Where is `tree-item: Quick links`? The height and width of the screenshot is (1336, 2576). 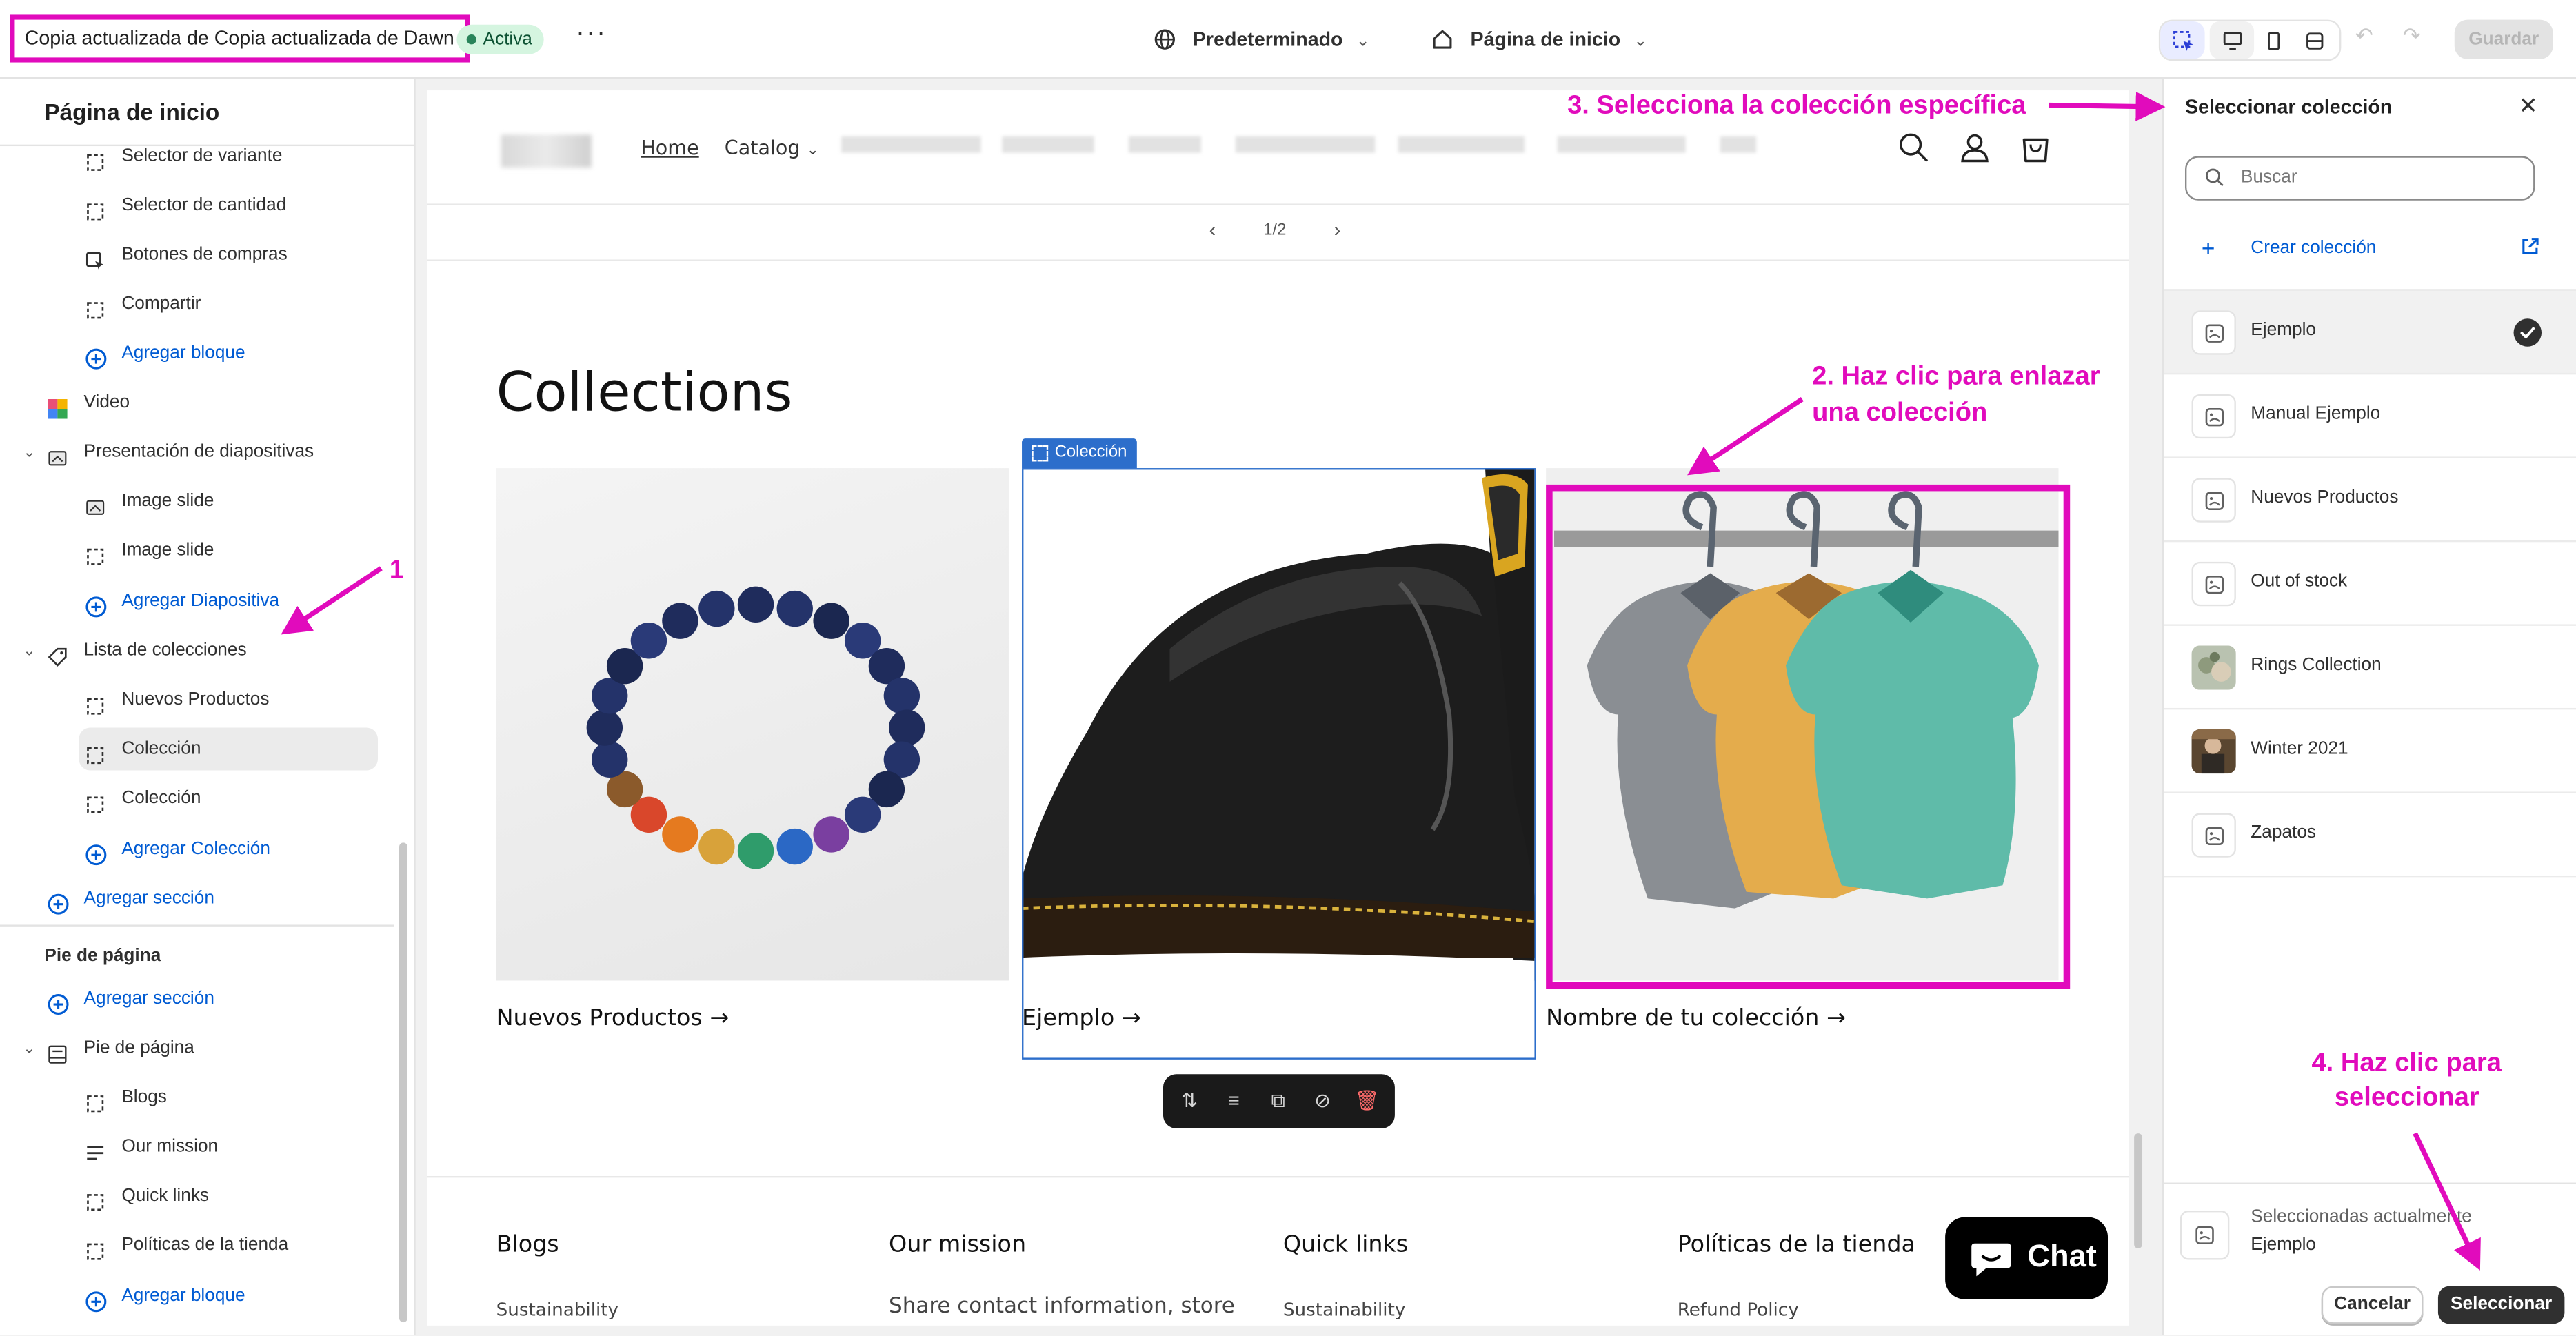 tree-item: Quick links is located at coordinates (197, 1196).